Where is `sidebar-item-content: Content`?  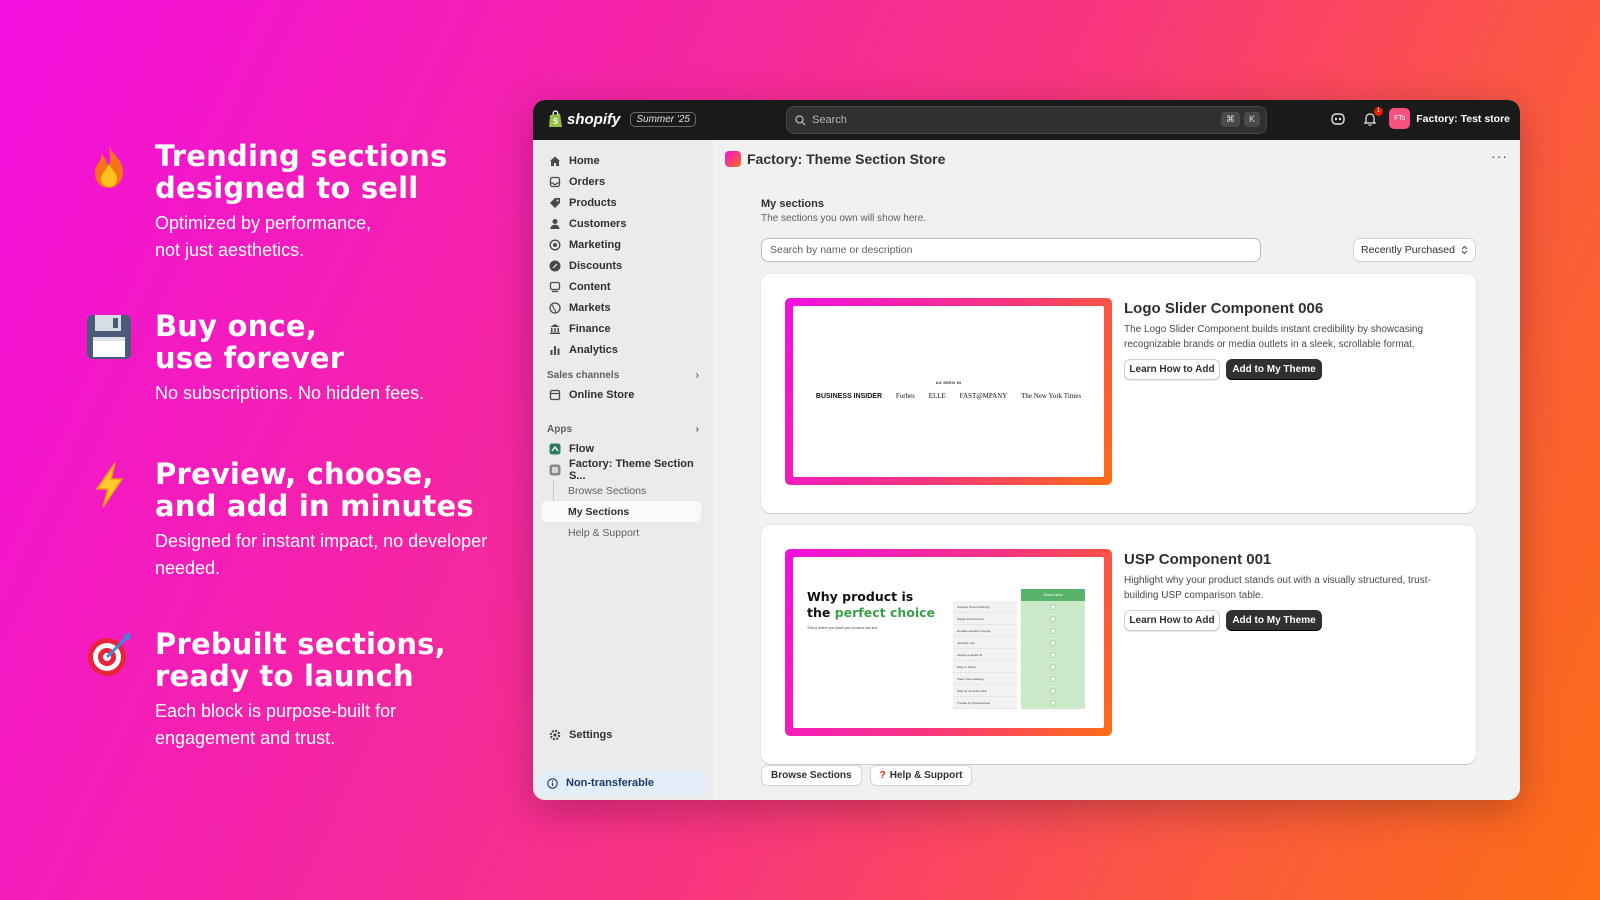 sidebar-item-content: Content is located at coordinates (621, 286).